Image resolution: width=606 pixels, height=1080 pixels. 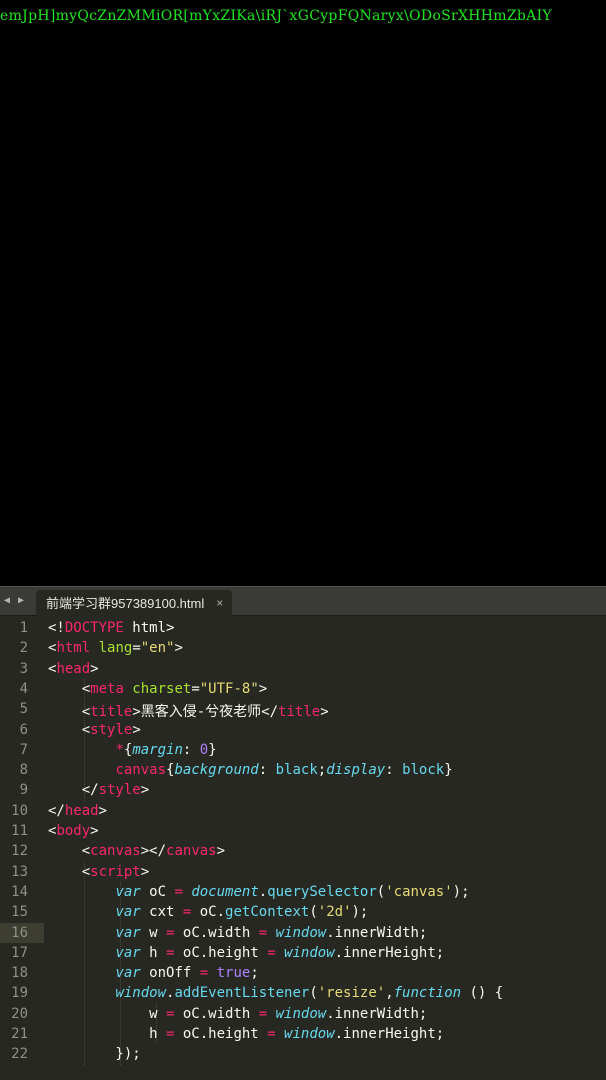 I want to click on line-number: 8, so click(x=23, y=770).